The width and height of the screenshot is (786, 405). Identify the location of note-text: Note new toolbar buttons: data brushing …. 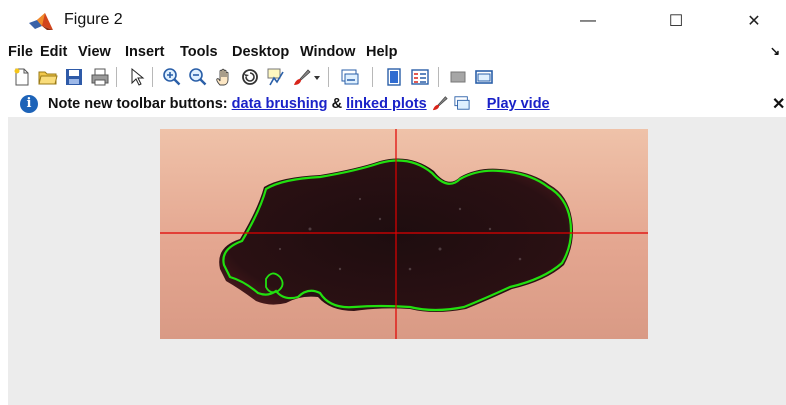
(299, 103).